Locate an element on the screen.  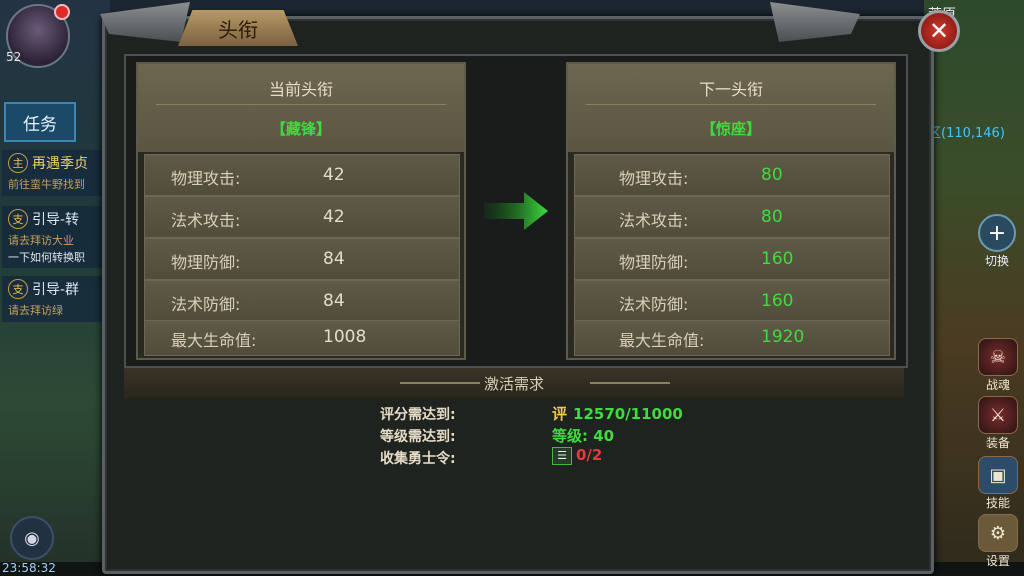
stat-row: 最大生命值: 1008 is located at coordinates (302, 338).